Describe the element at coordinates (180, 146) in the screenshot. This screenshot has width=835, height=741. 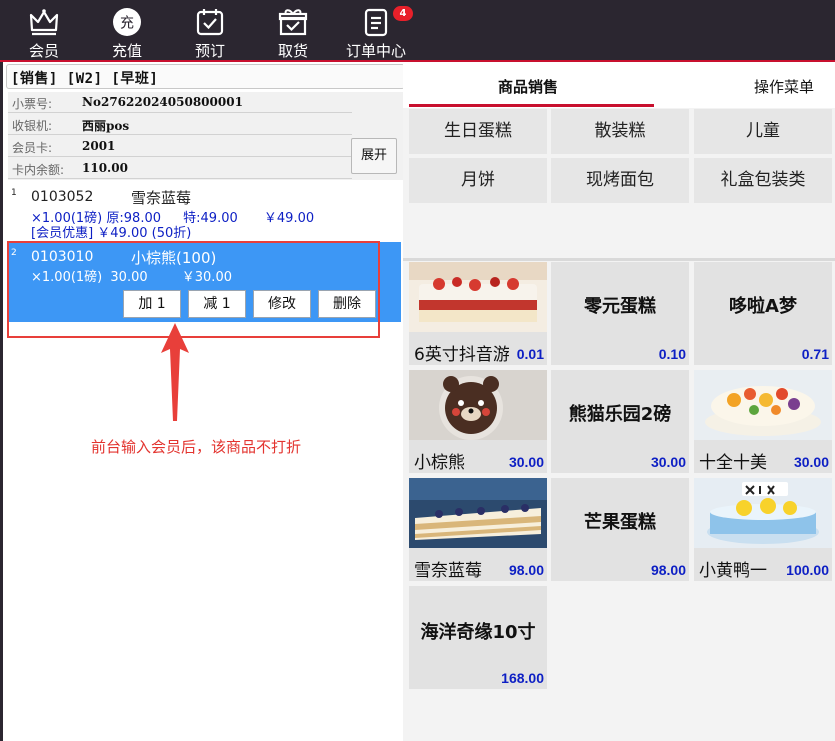
I see `member-row: 会员卡: 2001` at that location.